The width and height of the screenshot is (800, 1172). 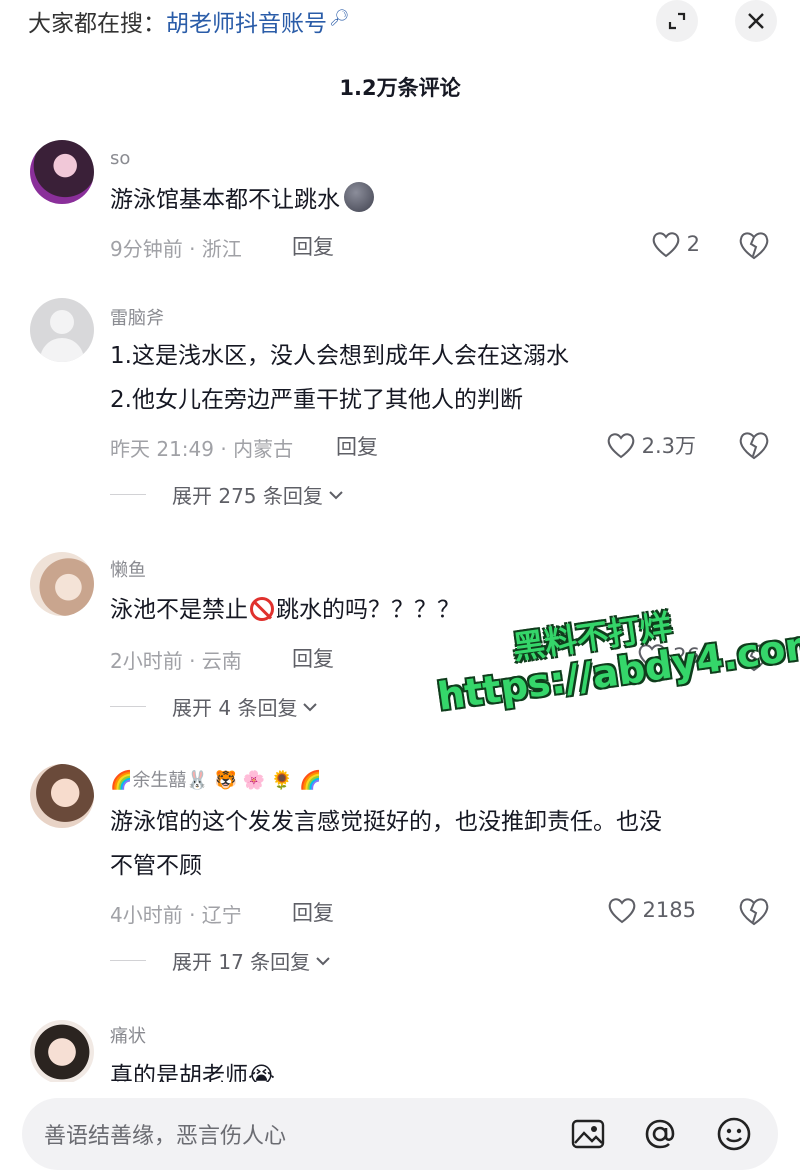 What do you see at coordinates (176, 249) in the screenshot?
I see `comment-meta: 9分钟前 · 浙江` at bounding box center [176, 249].